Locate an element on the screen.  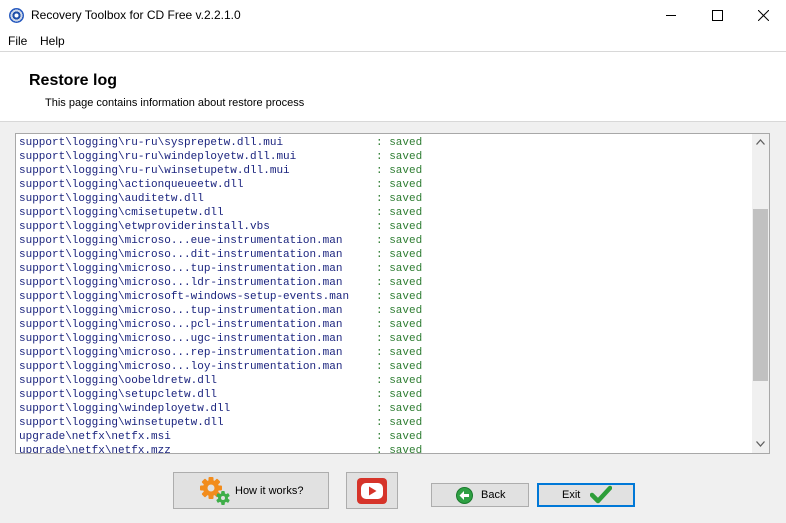
how-it-works-button: How it works? is located at coordinates (251, 490).